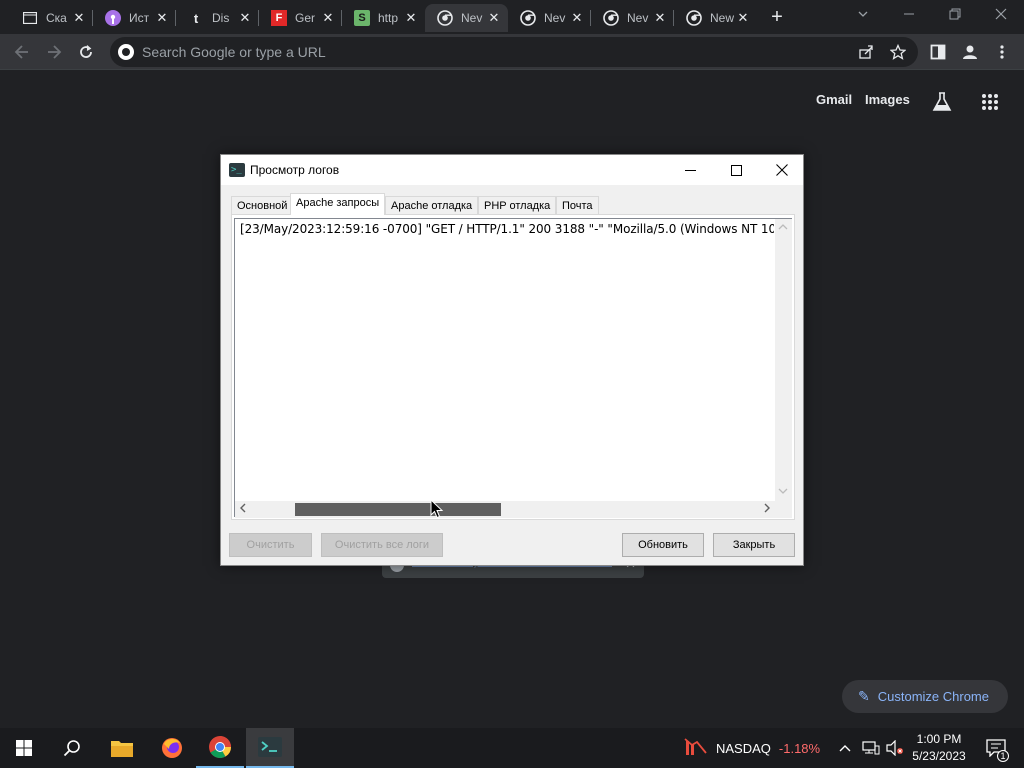  Describe the element at coordinates (517, 205) in the screenshot. I see `tab-php-debug: PHP отладка` at that location.